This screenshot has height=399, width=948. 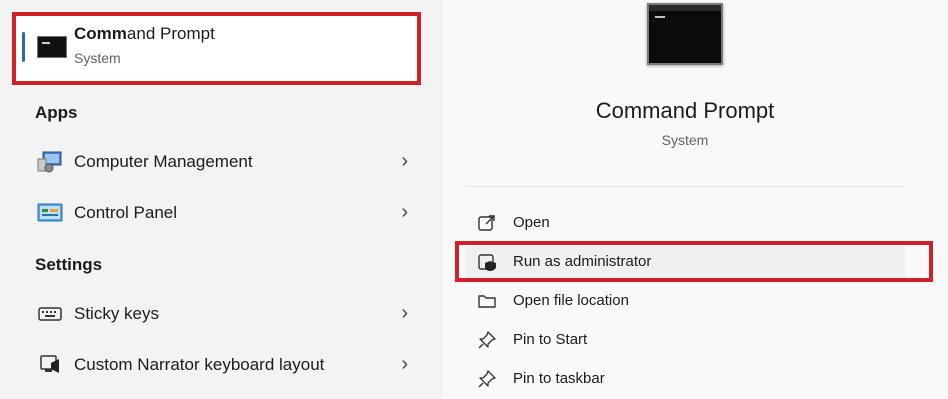 I want to click on open-external-icon, so click(x=487, y=223).